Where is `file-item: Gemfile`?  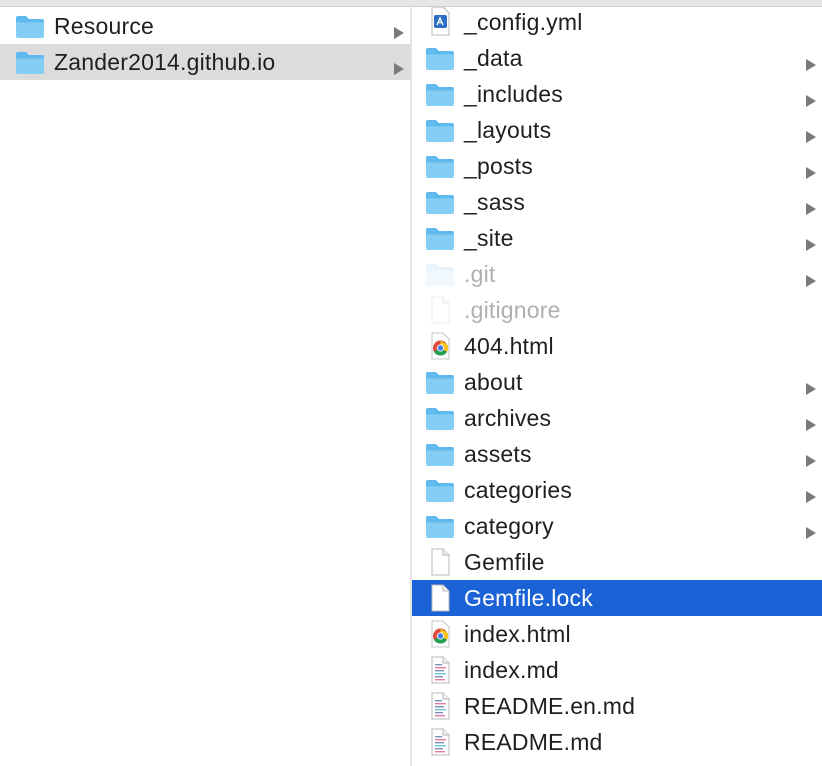
file-item: Gemfile is located at coordinates (617, 562).